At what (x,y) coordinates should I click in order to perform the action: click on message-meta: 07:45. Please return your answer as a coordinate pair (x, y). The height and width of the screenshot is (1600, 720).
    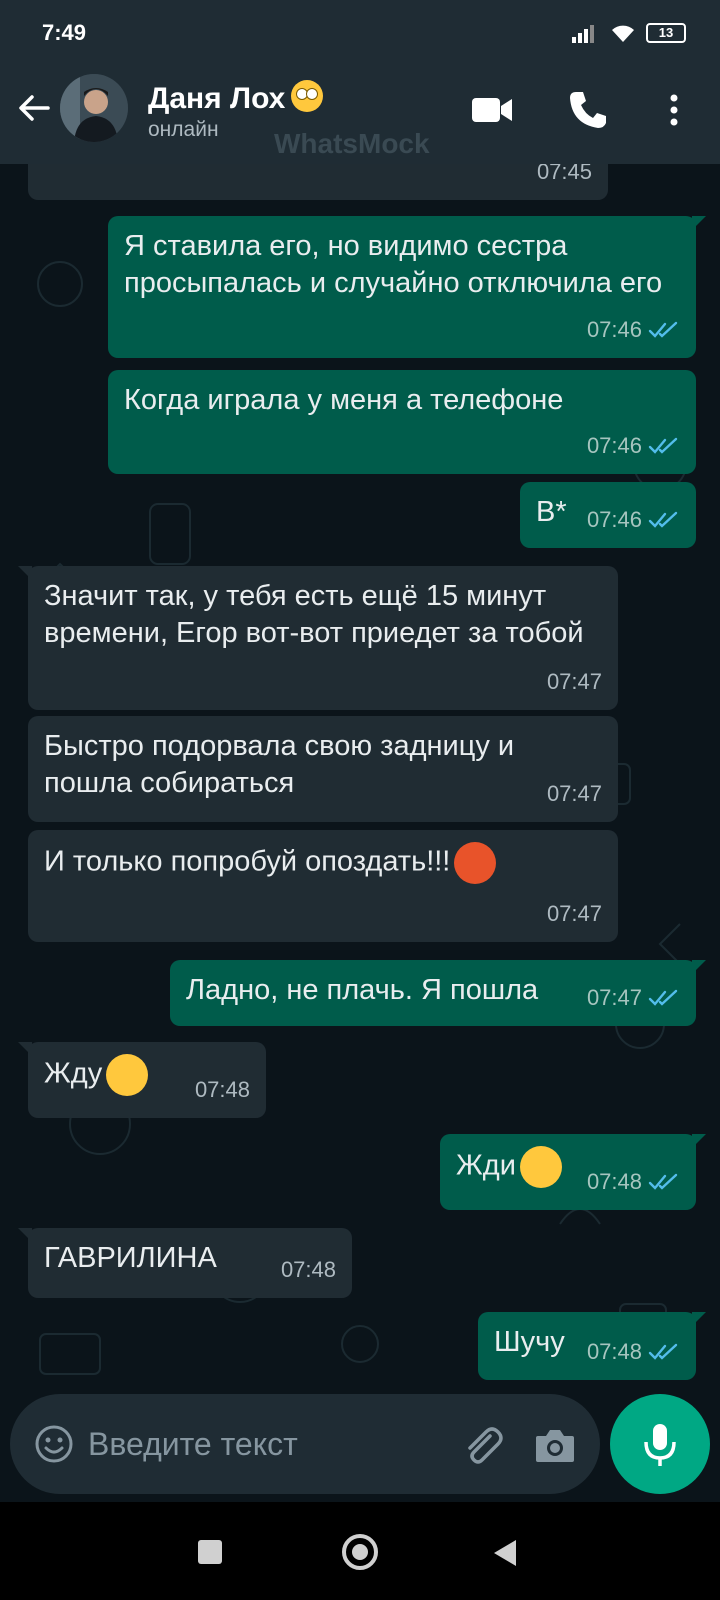
    Looking at the image, I should click on (564, 177).